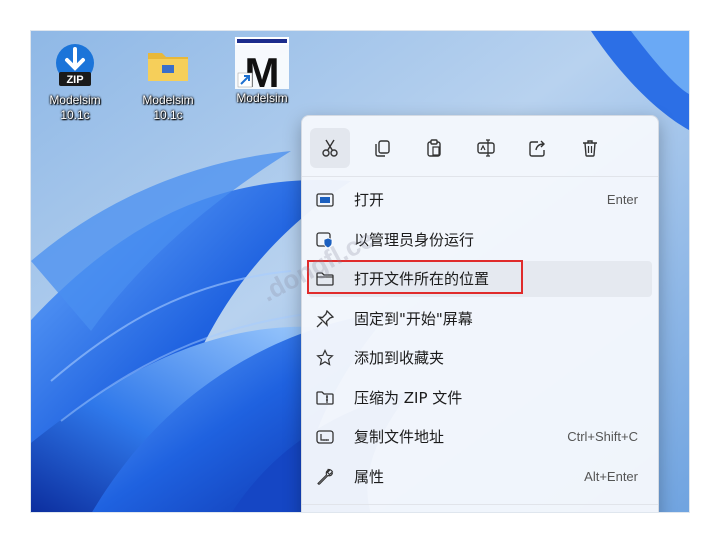  I want to click on copy-icon, so click(382, 148).